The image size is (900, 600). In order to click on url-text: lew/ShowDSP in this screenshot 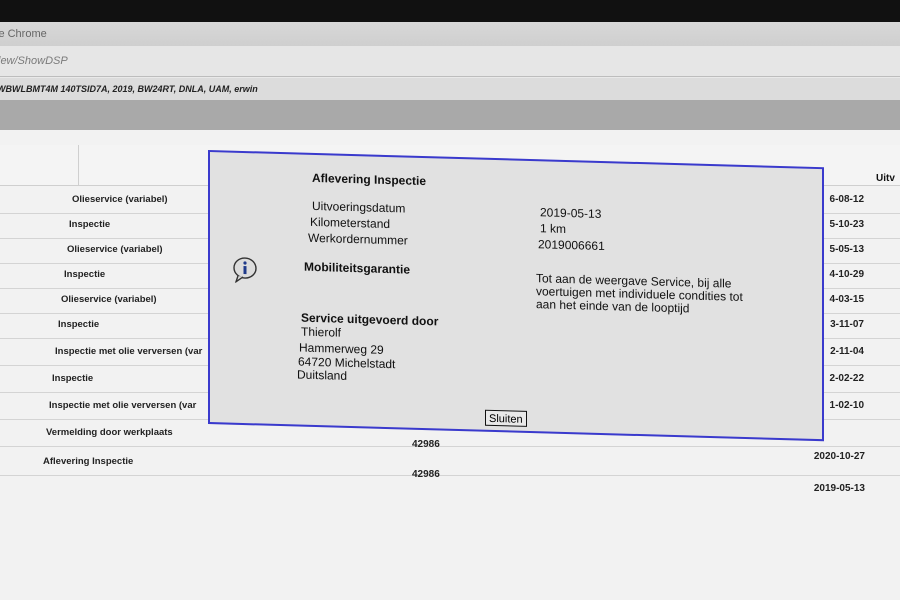, I will do `click(34, 61)`.